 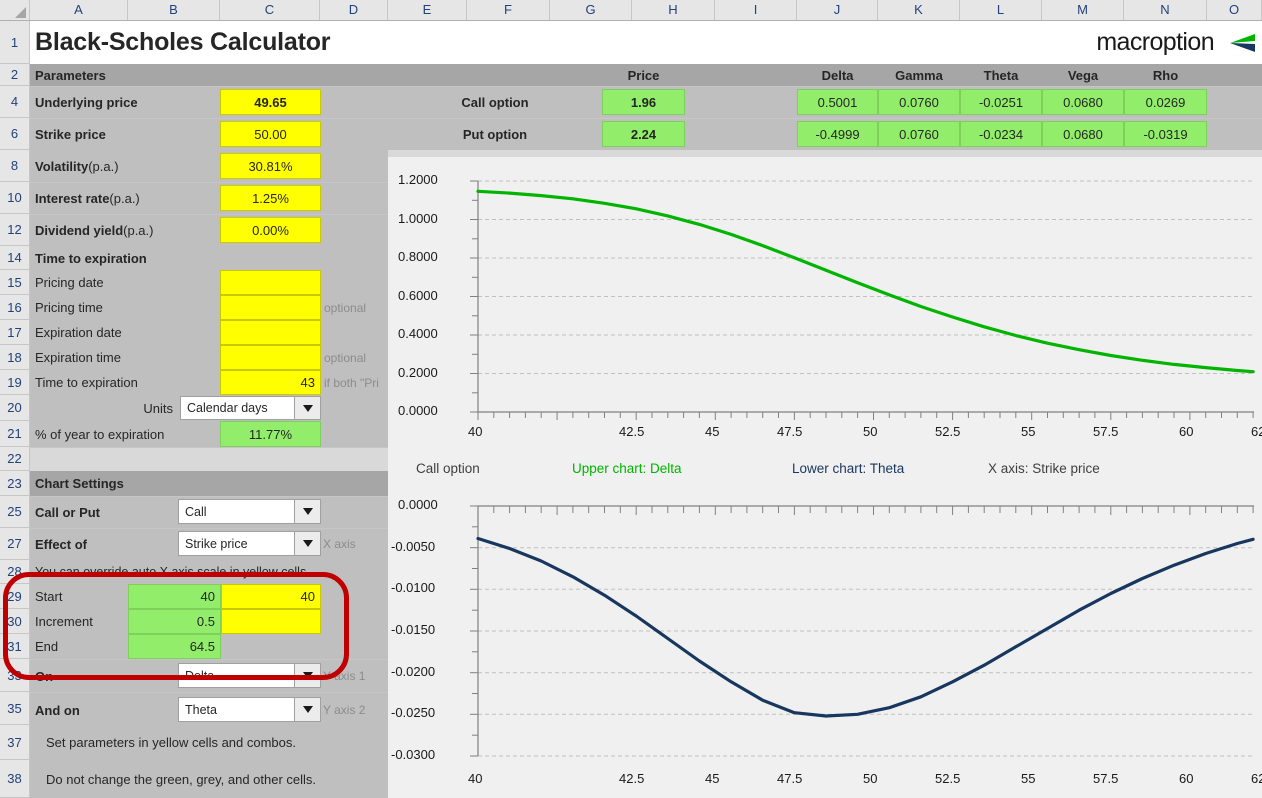 I want to click on lower-ytick-00000: 0.0000, so click(x=418, y=504).